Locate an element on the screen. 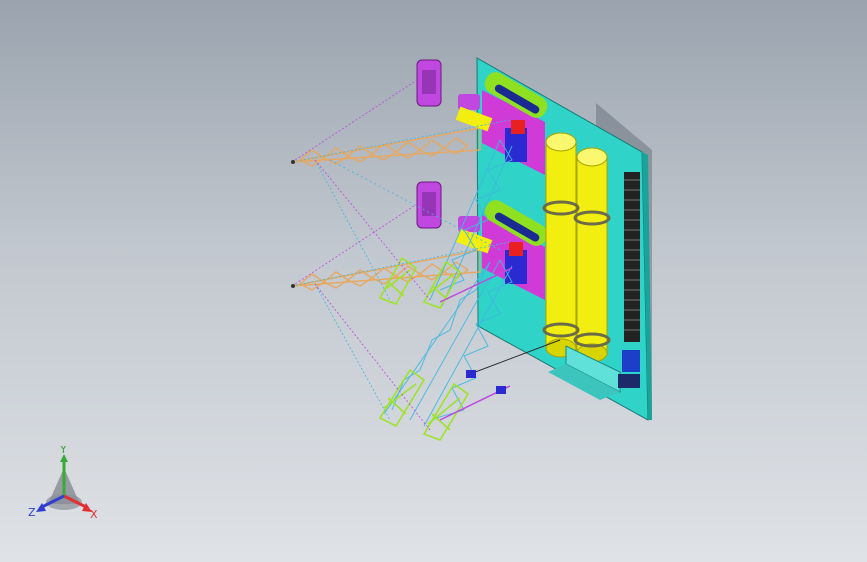 This screenshot has height=562, width=867. triad-y-label: Y is located at coordinates (63, 451).